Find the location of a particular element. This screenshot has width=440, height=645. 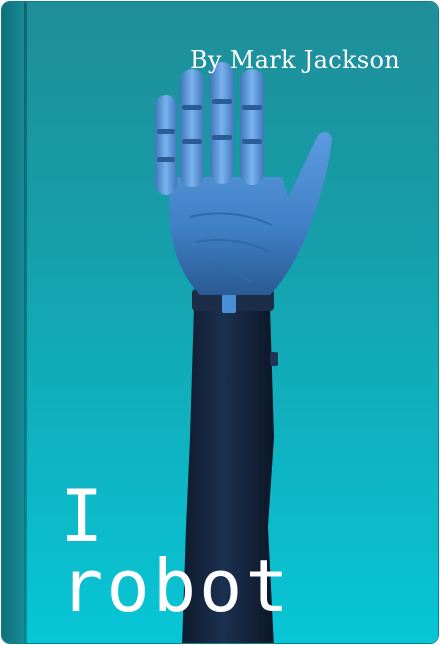

book-spine is located at coordinates (13, 322).